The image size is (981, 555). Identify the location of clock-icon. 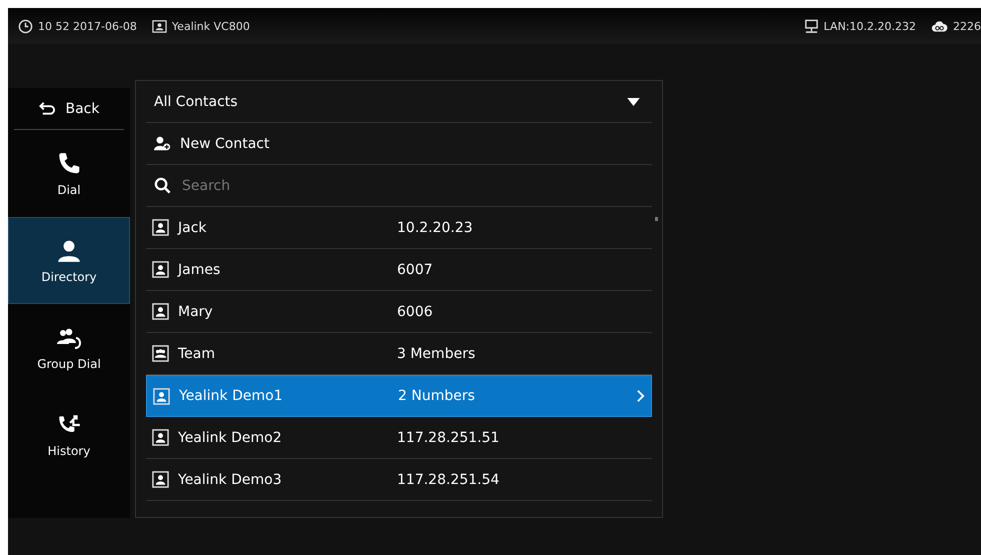
(25, 26).